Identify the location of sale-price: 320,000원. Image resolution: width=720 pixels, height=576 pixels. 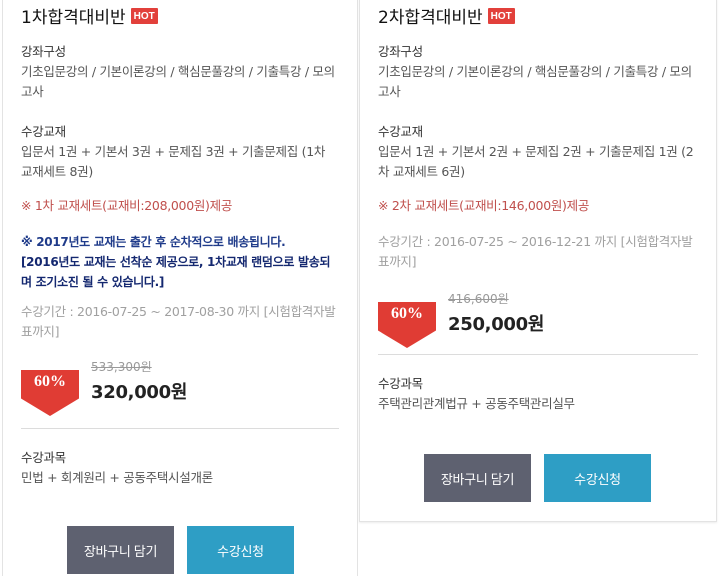
(139, 392).